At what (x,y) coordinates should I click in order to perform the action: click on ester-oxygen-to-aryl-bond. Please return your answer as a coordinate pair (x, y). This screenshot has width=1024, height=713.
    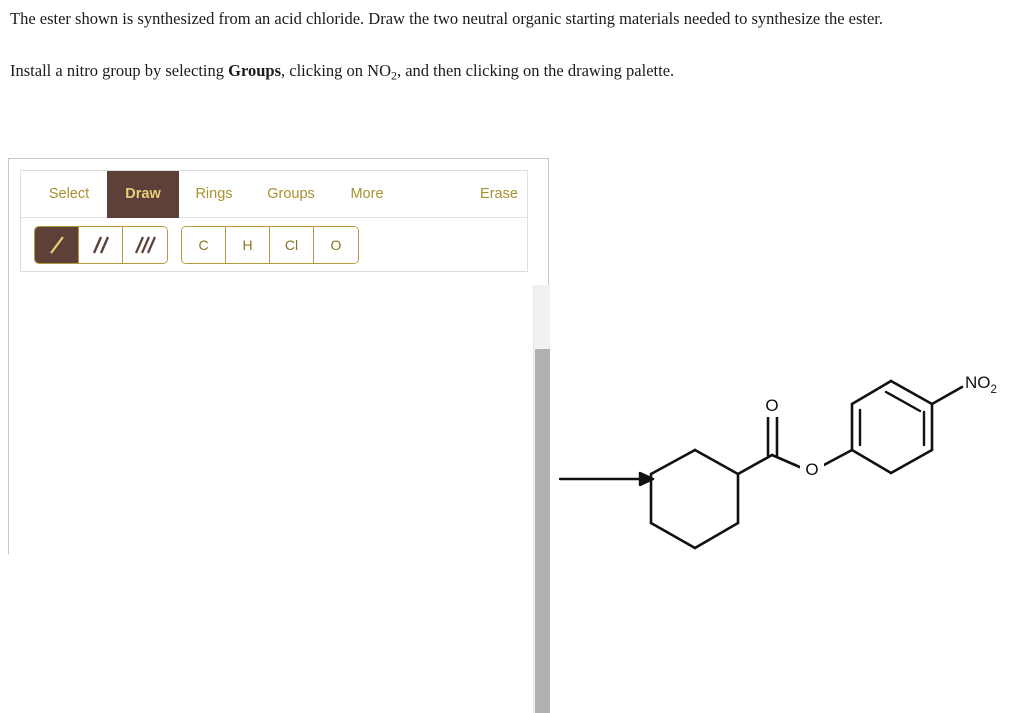
    Looking at the image, I should click on (837, 458).